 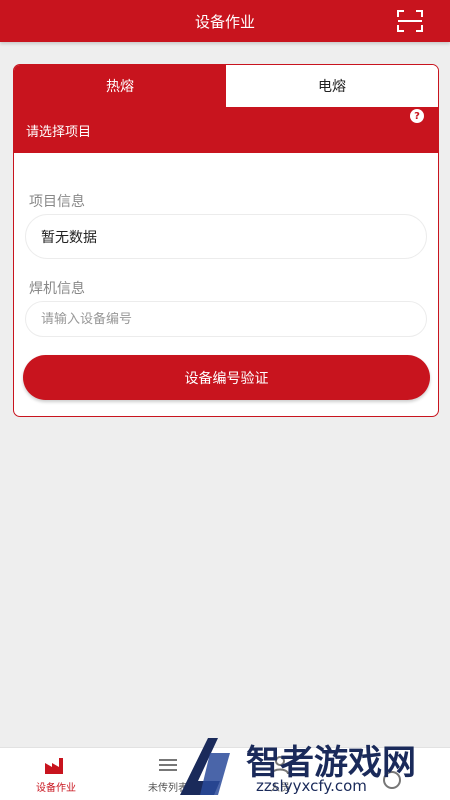 I want to click on page-title: 设备作业, so click(x=224, y=21).